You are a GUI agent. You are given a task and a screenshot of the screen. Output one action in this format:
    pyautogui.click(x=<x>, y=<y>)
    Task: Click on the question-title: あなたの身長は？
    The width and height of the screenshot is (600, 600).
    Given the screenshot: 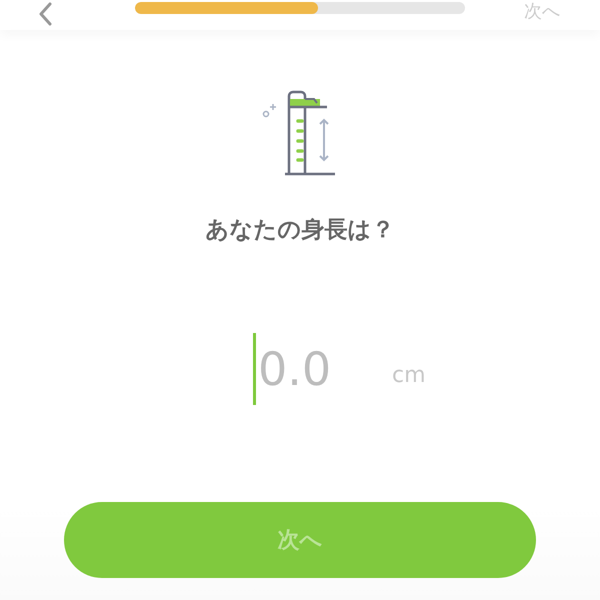 What is the action you would take?
    pyautogui.click(x=300, y=230)
    